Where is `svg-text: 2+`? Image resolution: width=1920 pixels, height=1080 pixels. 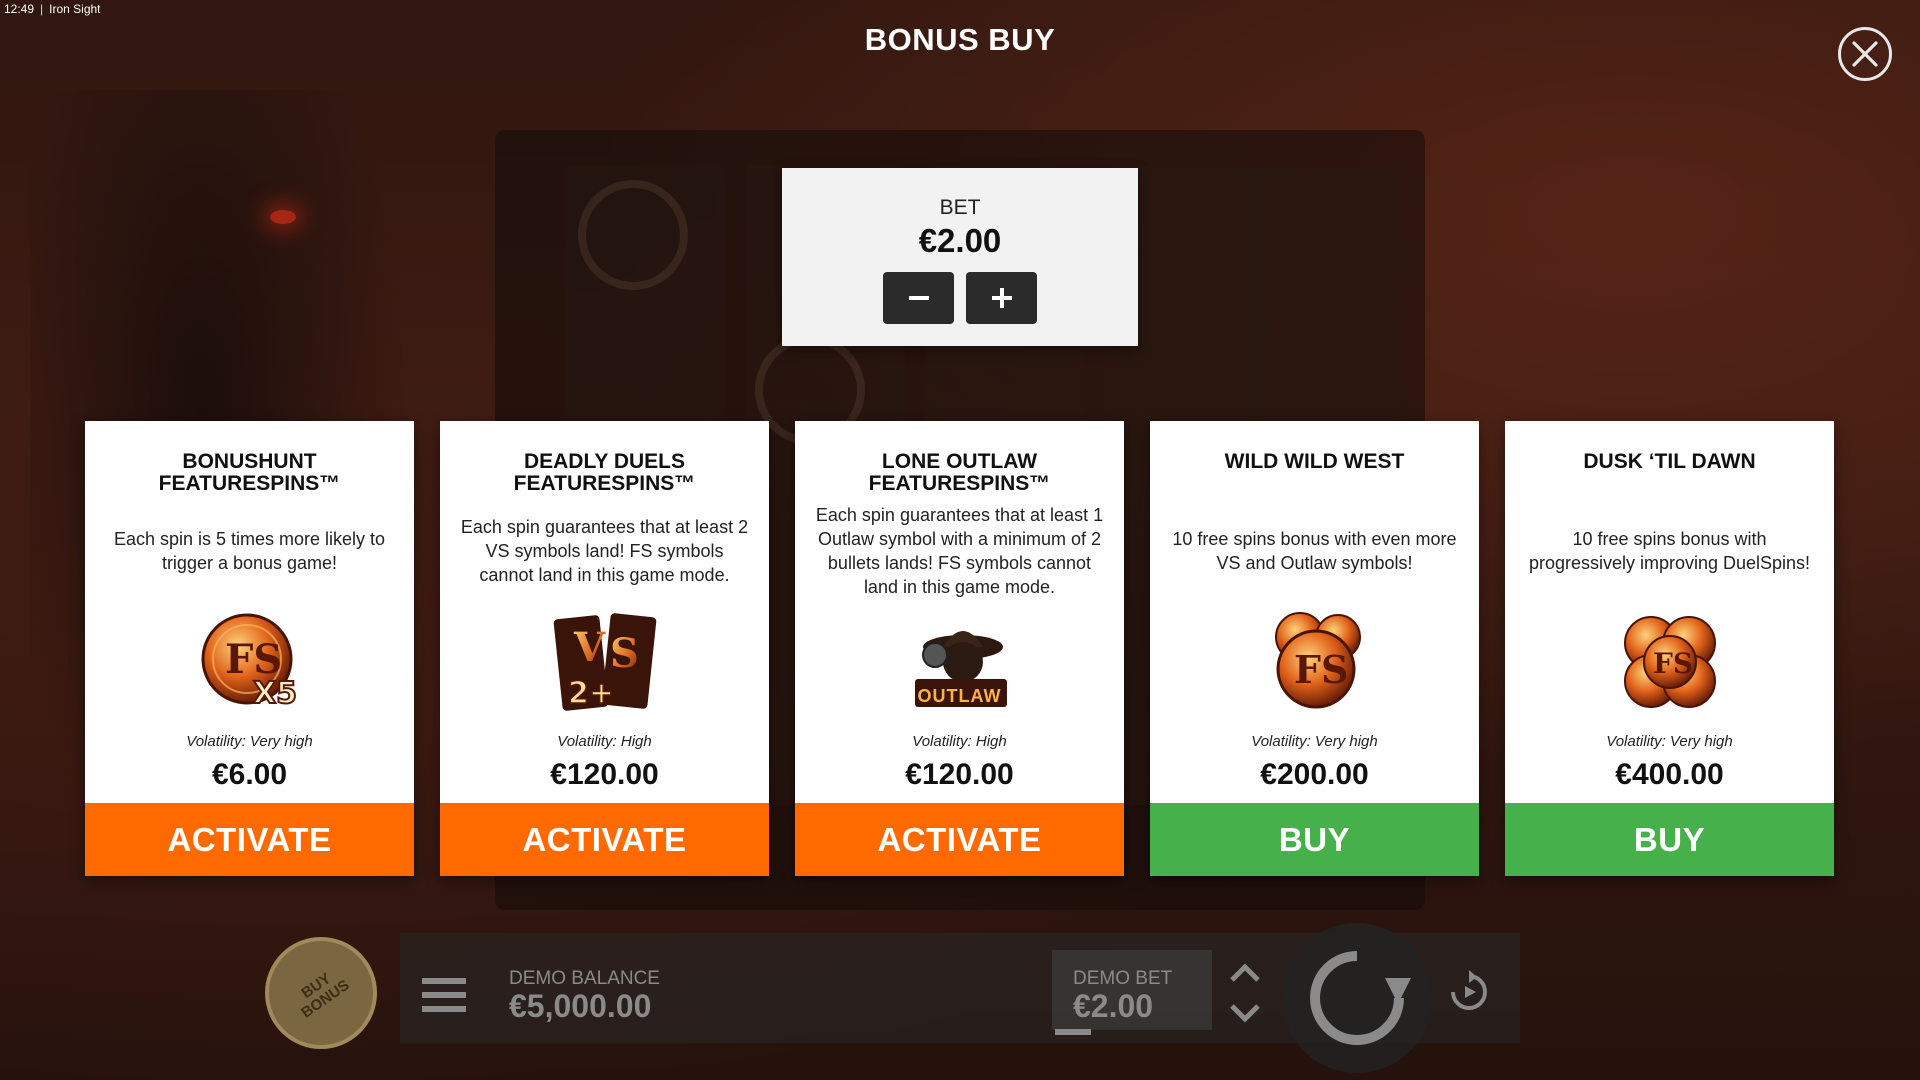
svg-text: 2+ is located at coordinates (591, 693).